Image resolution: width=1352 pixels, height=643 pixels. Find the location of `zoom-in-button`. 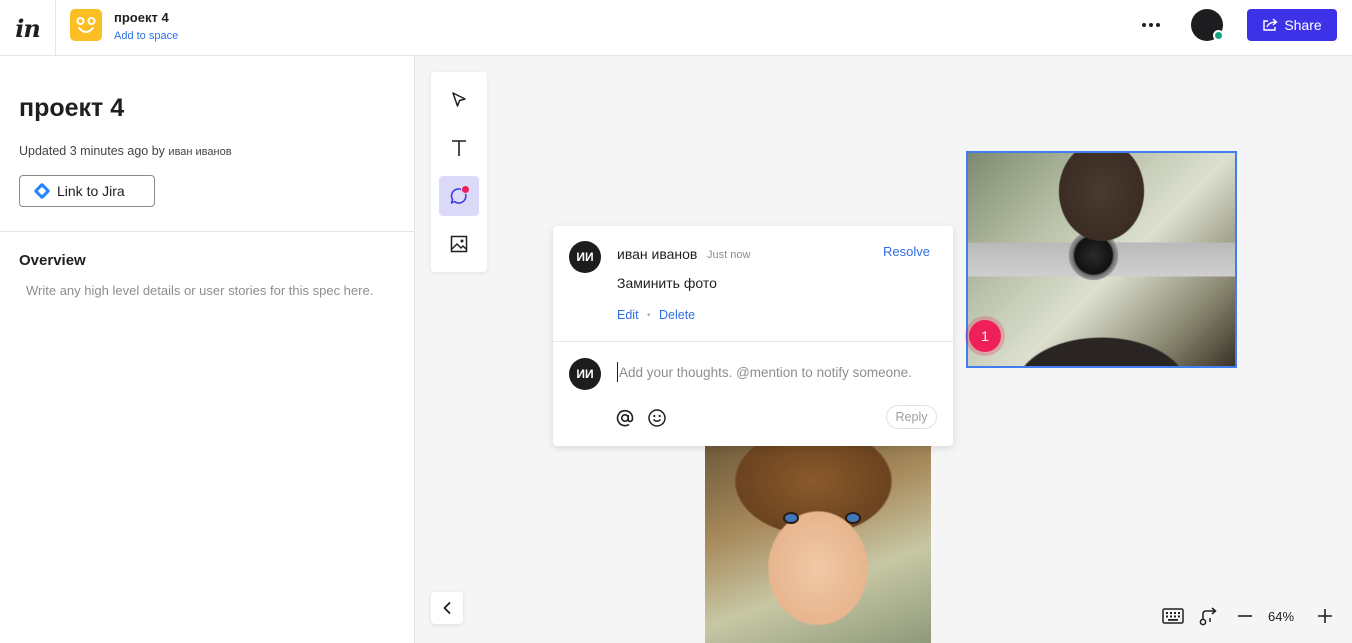

zoom-in-button is located at coordinates (1325, 616).